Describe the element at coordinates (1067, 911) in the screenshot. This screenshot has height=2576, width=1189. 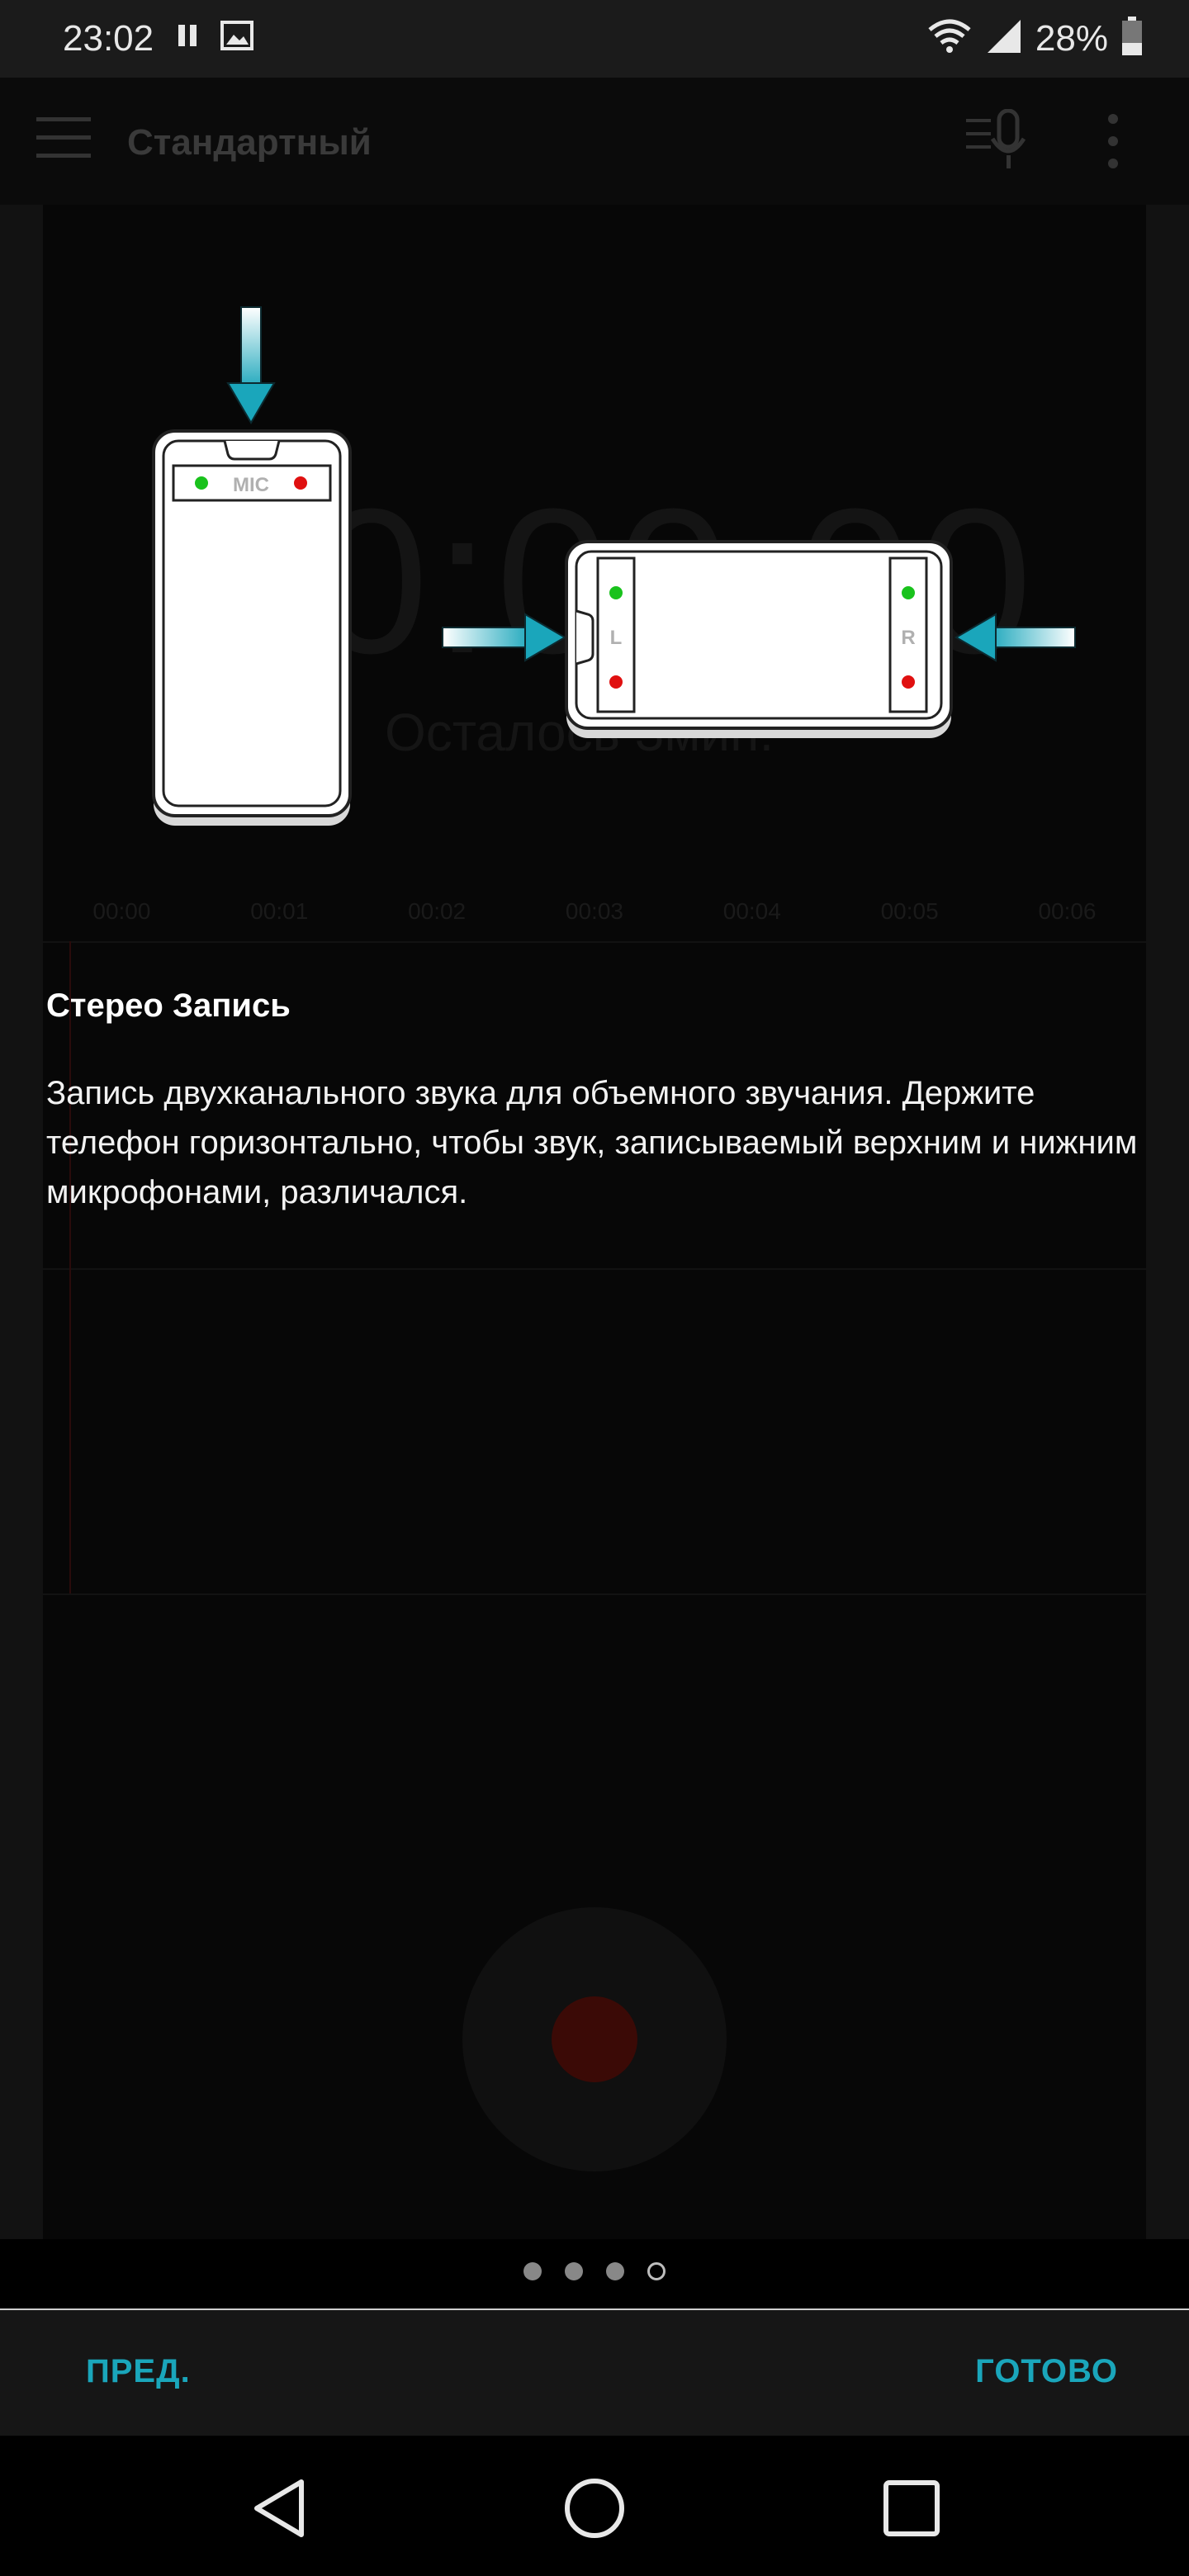
I see `timeline-tick: 00:06` at that location.